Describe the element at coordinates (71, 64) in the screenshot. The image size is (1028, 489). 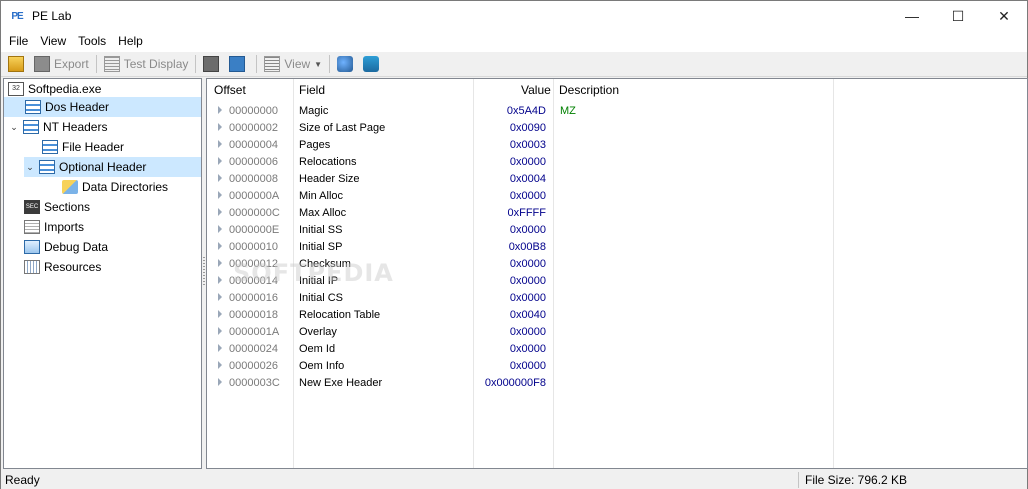
I see `export-label: Export` at that location.